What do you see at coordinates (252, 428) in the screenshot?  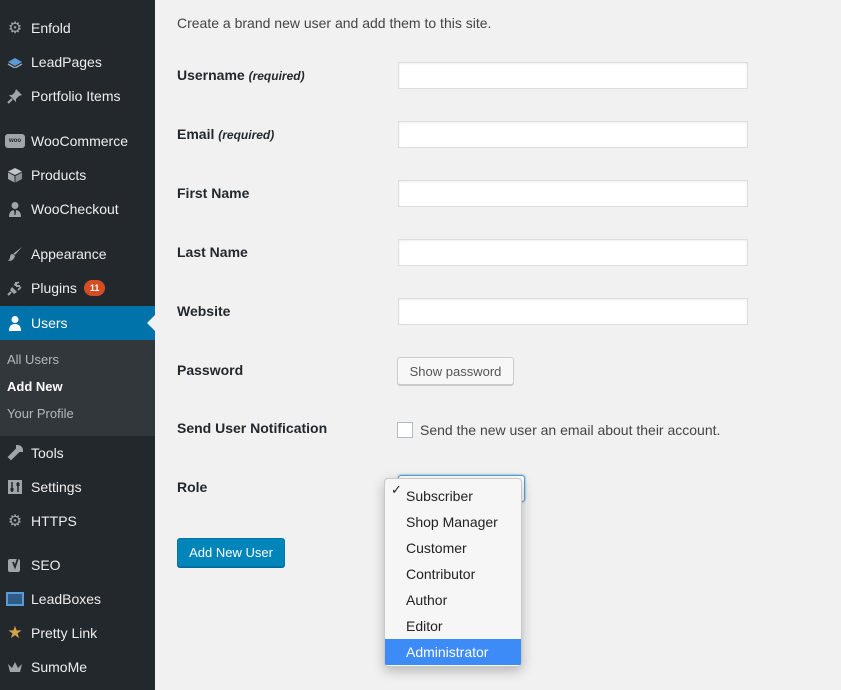 I see `notification-label: Send User Notification` at bounding box center [252, 428].